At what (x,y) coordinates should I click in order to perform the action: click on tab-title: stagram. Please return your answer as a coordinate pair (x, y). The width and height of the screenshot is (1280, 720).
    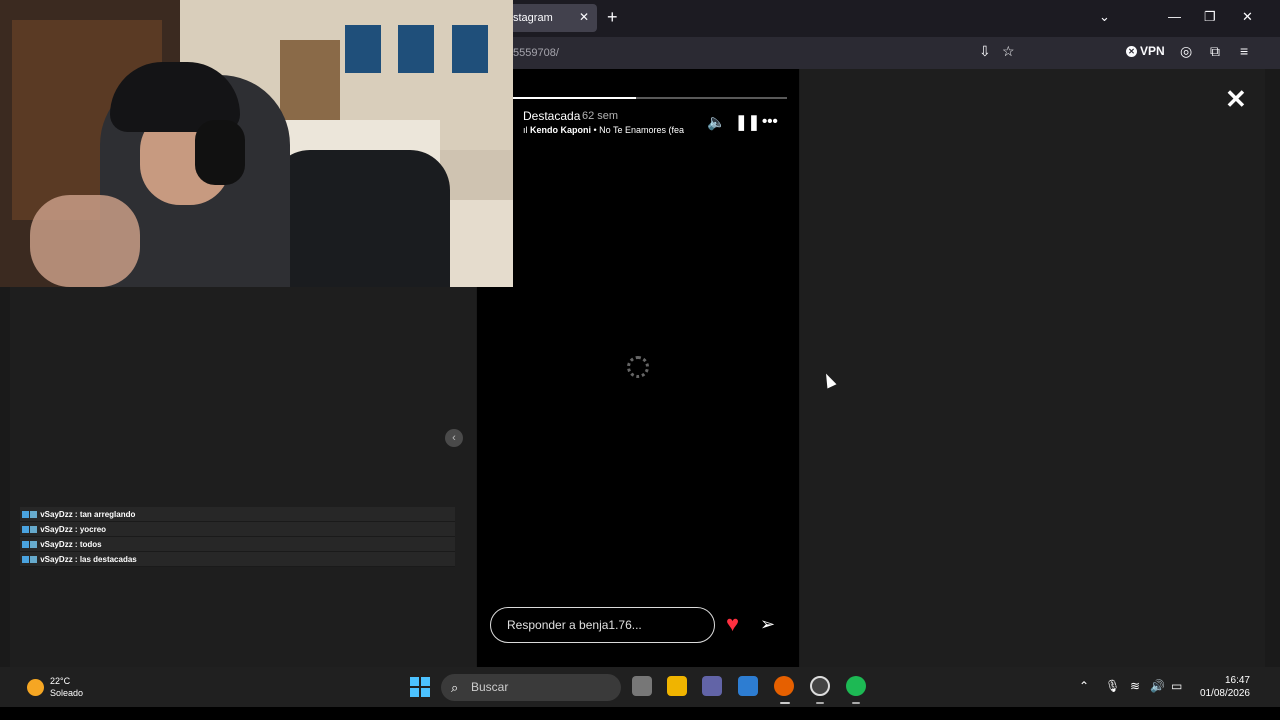
    Looking at the image, I should click on (533, 18).